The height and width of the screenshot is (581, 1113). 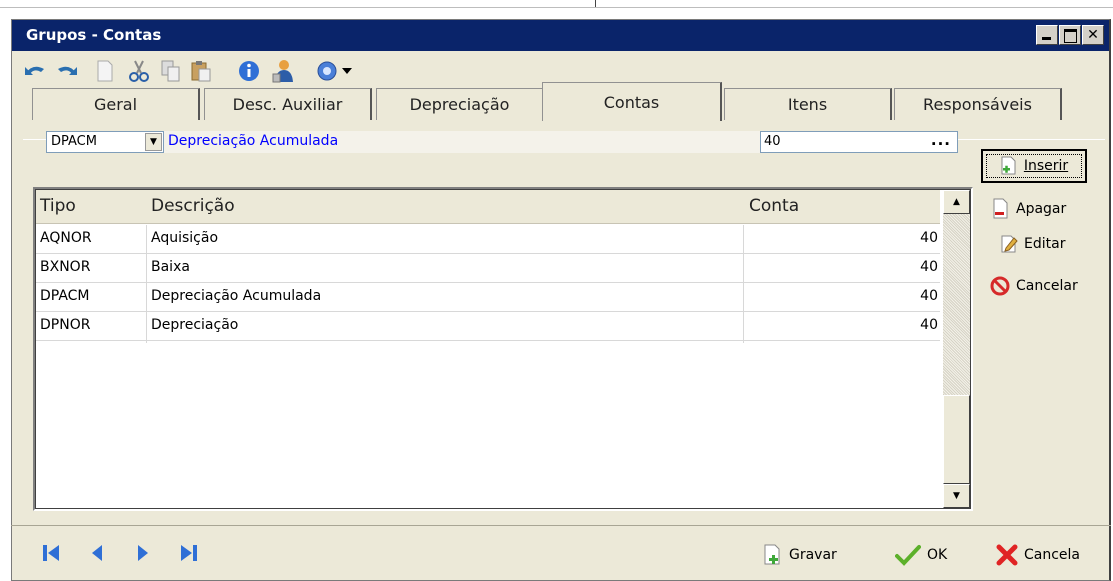 I want to click on vertical-scrollbar: ▲ ▼, so click(x=956, y=349).